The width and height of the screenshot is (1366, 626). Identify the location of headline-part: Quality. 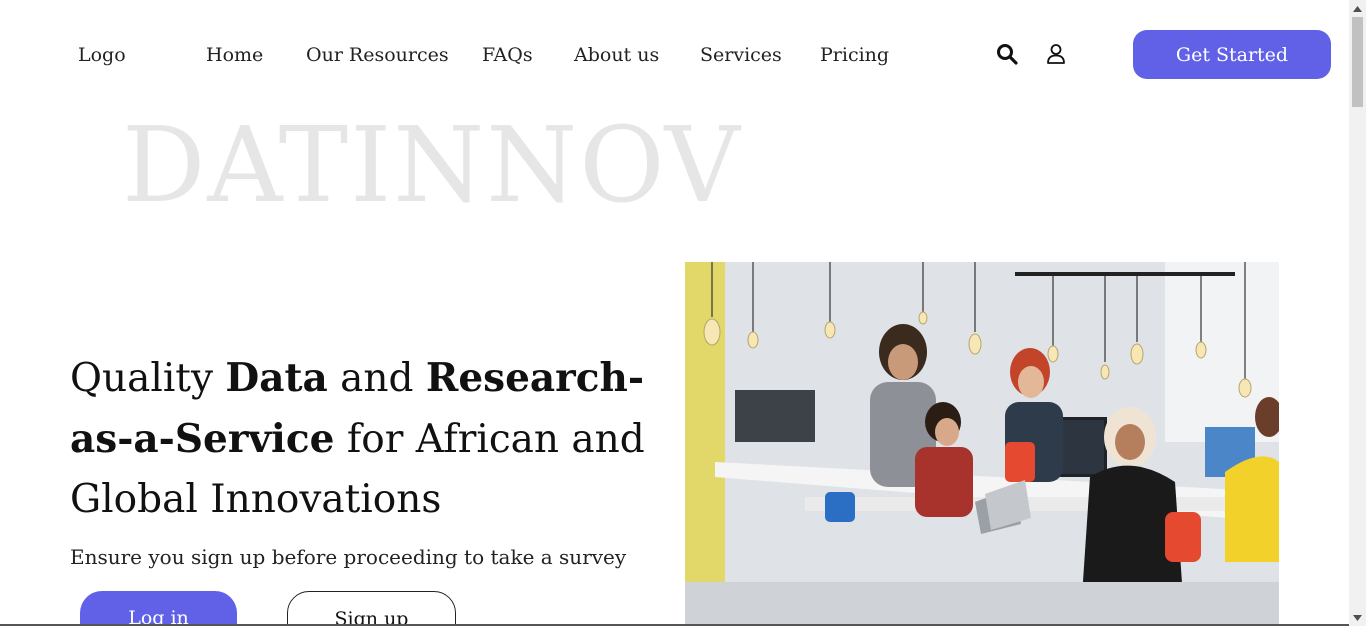
(148, 378).